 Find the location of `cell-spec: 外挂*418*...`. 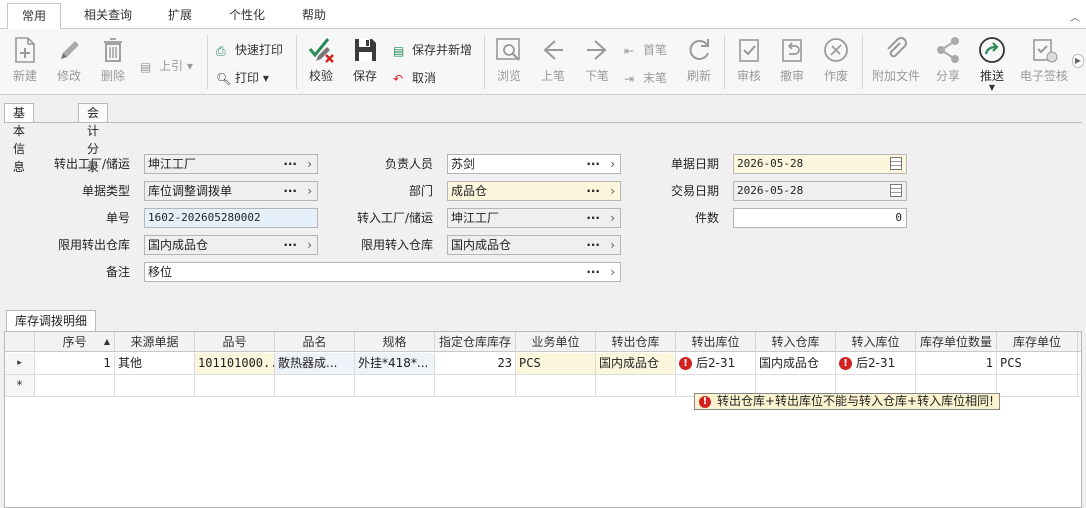

cell-spec: 外挂*418*... is located at coordinates (395, 363).